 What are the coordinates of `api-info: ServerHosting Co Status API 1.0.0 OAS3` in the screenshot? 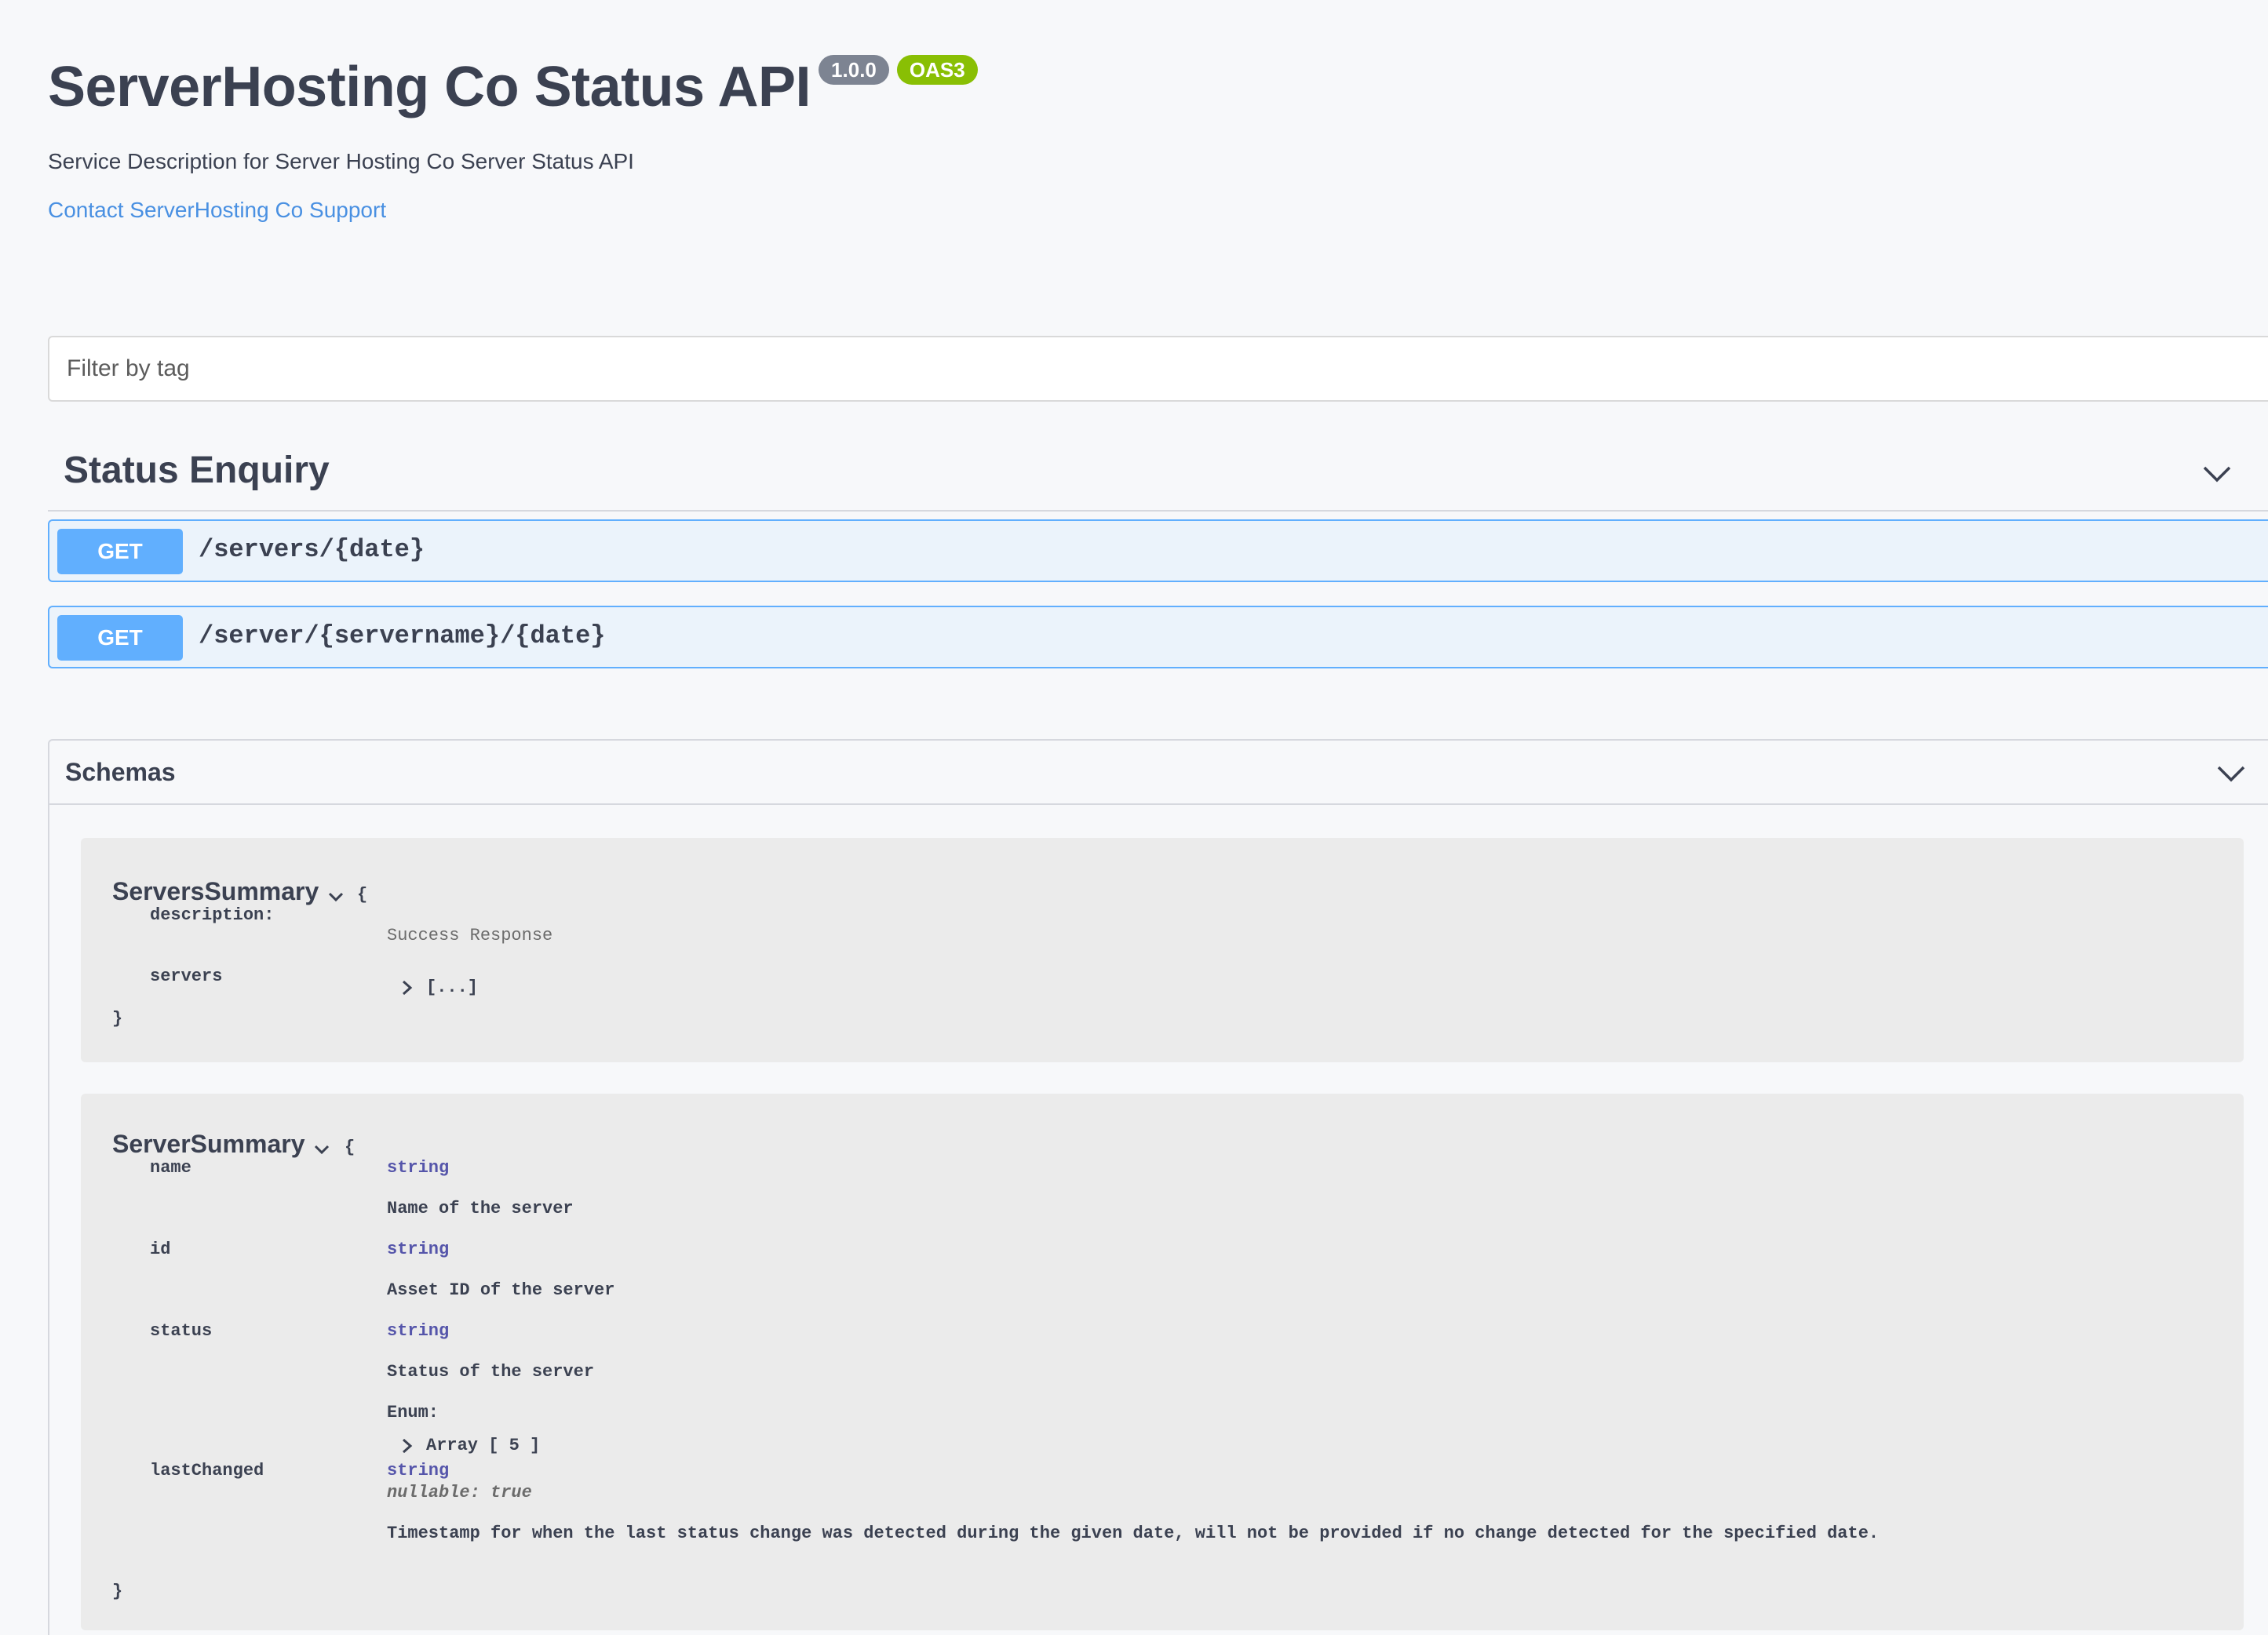 It's located at (513, 87).